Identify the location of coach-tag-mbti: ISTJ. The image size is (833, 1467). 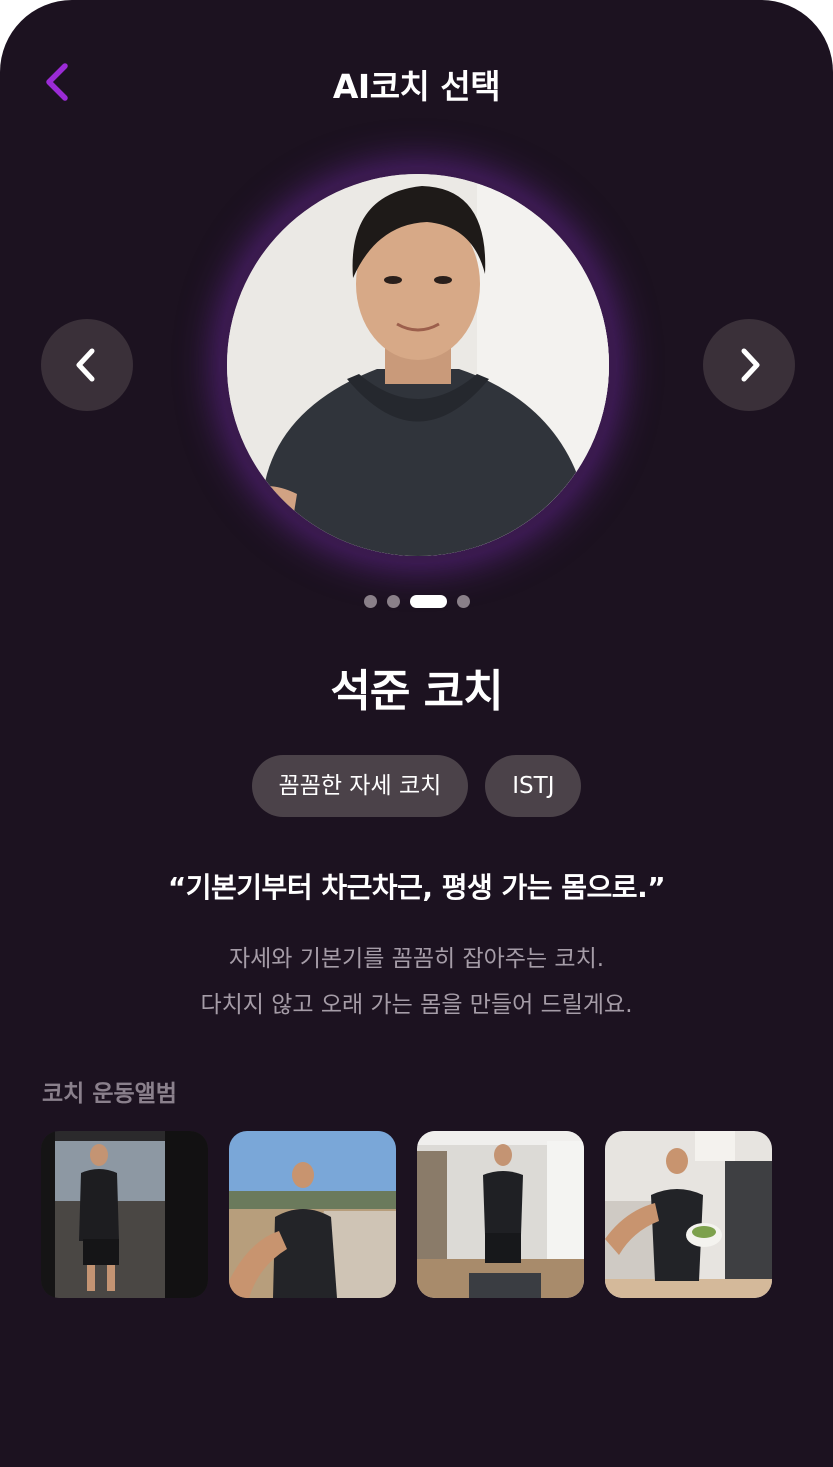
(533, 786).